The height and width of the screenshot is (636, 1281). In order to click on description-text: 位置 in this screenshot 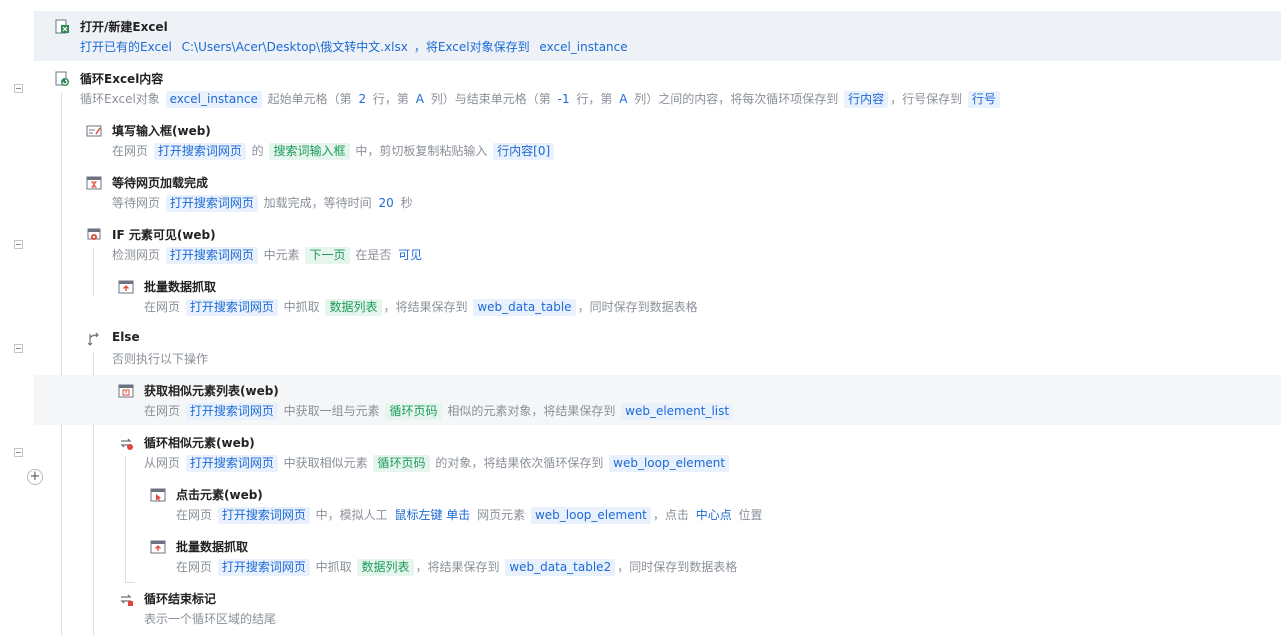, I will do `click(748, 515)`.